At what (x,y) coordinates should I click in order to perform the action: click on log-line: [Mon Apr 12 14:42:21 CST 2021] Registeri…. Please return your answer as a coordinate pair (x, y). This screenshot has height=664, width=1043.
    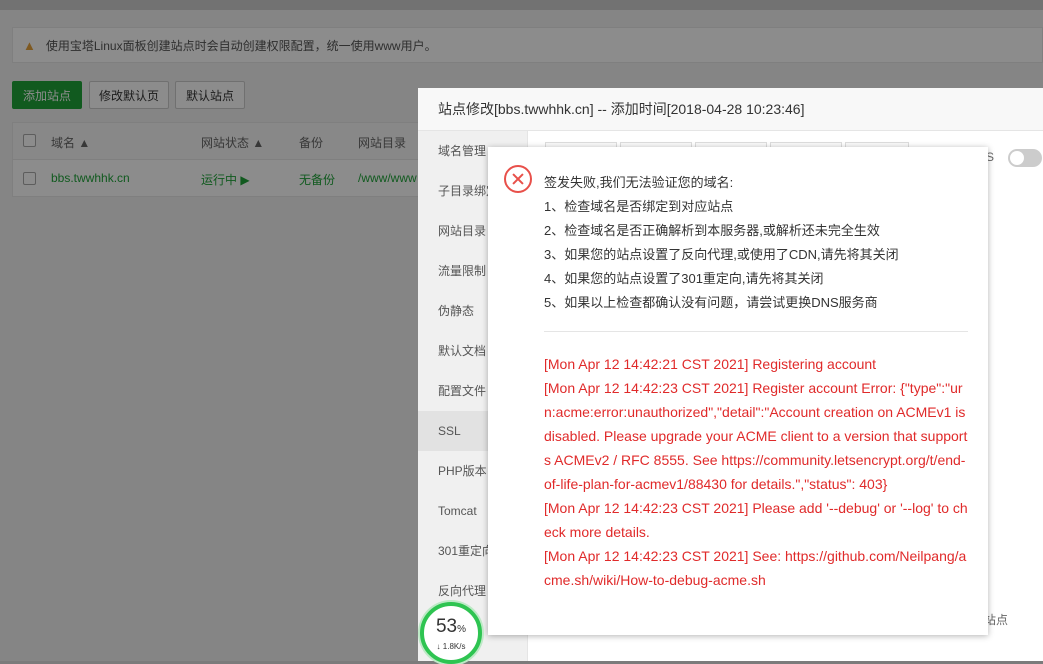
    Looking at the image, I should click on (710, 364).